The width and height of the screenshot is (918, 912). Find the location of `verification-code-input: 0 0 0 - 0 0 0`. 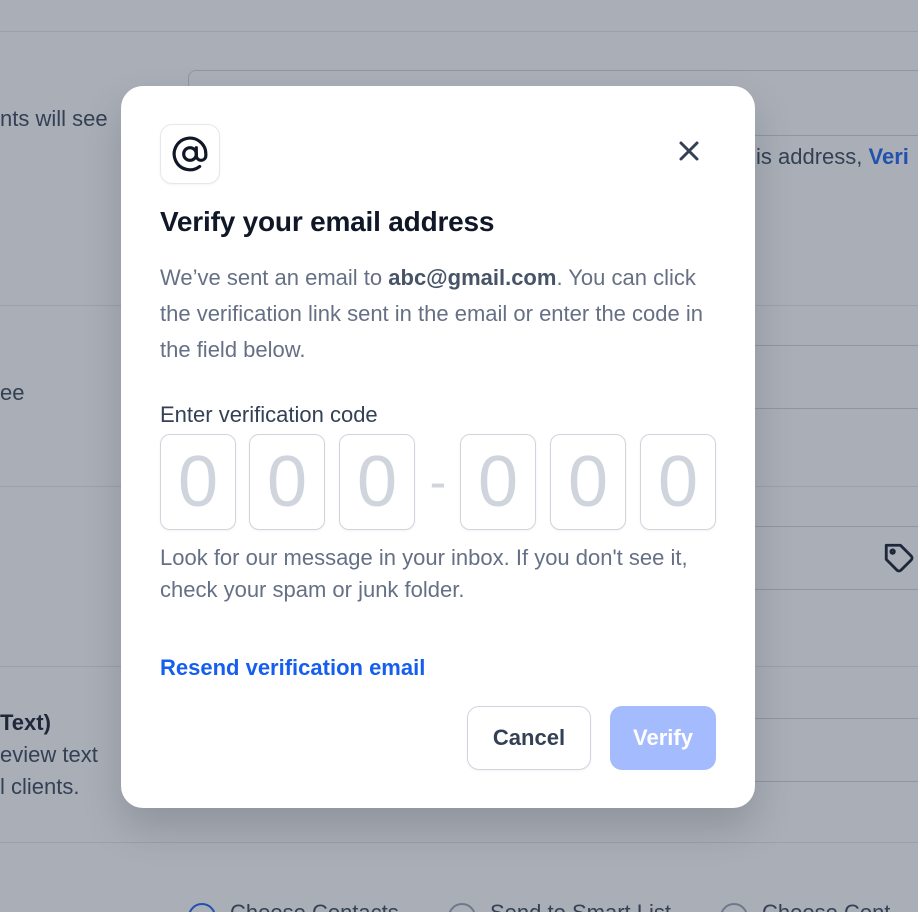

verification-code-input: 0 0 0 - 0 0 0 is located at coordinates (440, 482).